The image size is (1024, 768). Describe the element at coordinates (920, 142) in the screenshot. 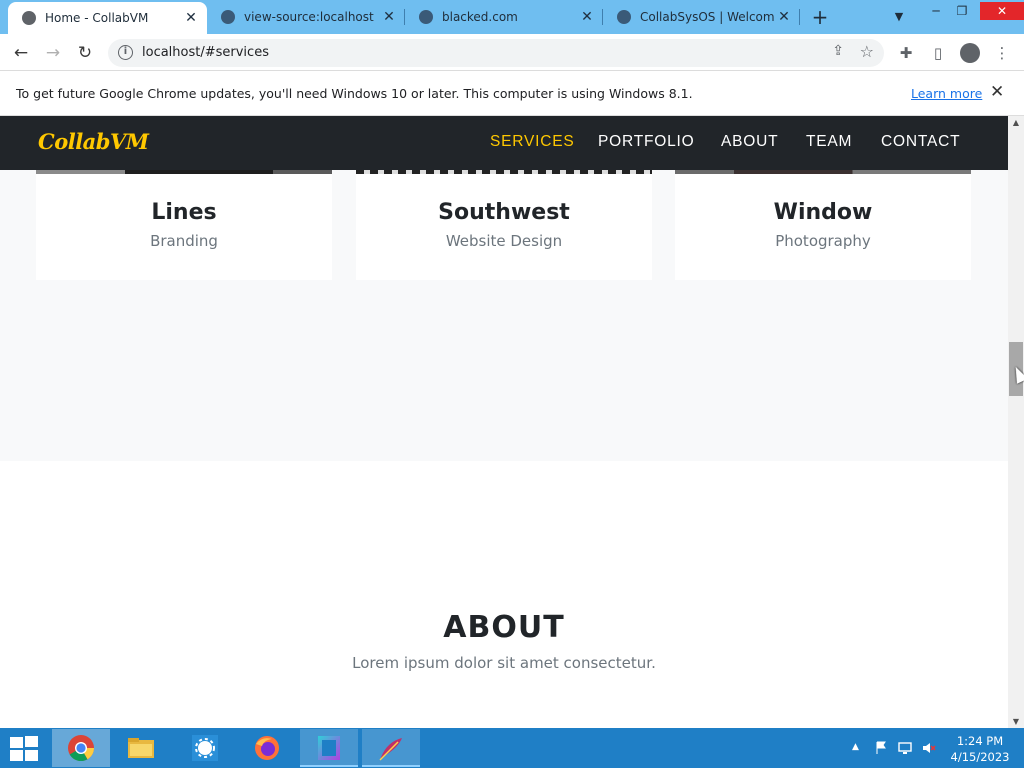

I see `nav-link-contact: CONTACT` at that location.